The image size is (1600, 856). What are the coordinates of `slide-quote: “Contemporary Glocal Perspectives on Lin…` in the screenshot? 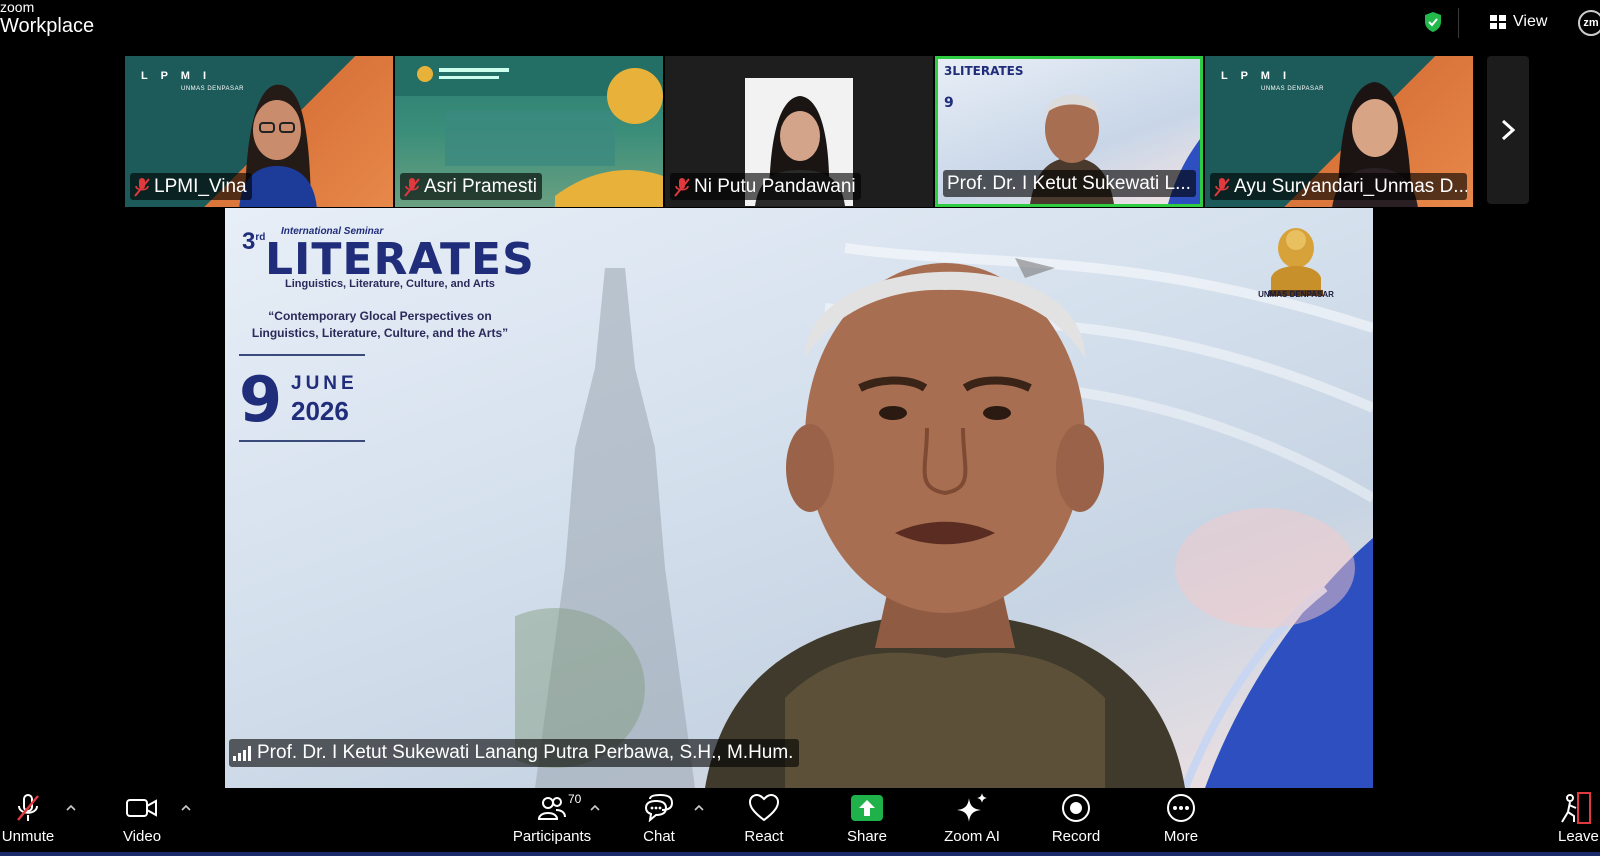 It's located at (380, 324).